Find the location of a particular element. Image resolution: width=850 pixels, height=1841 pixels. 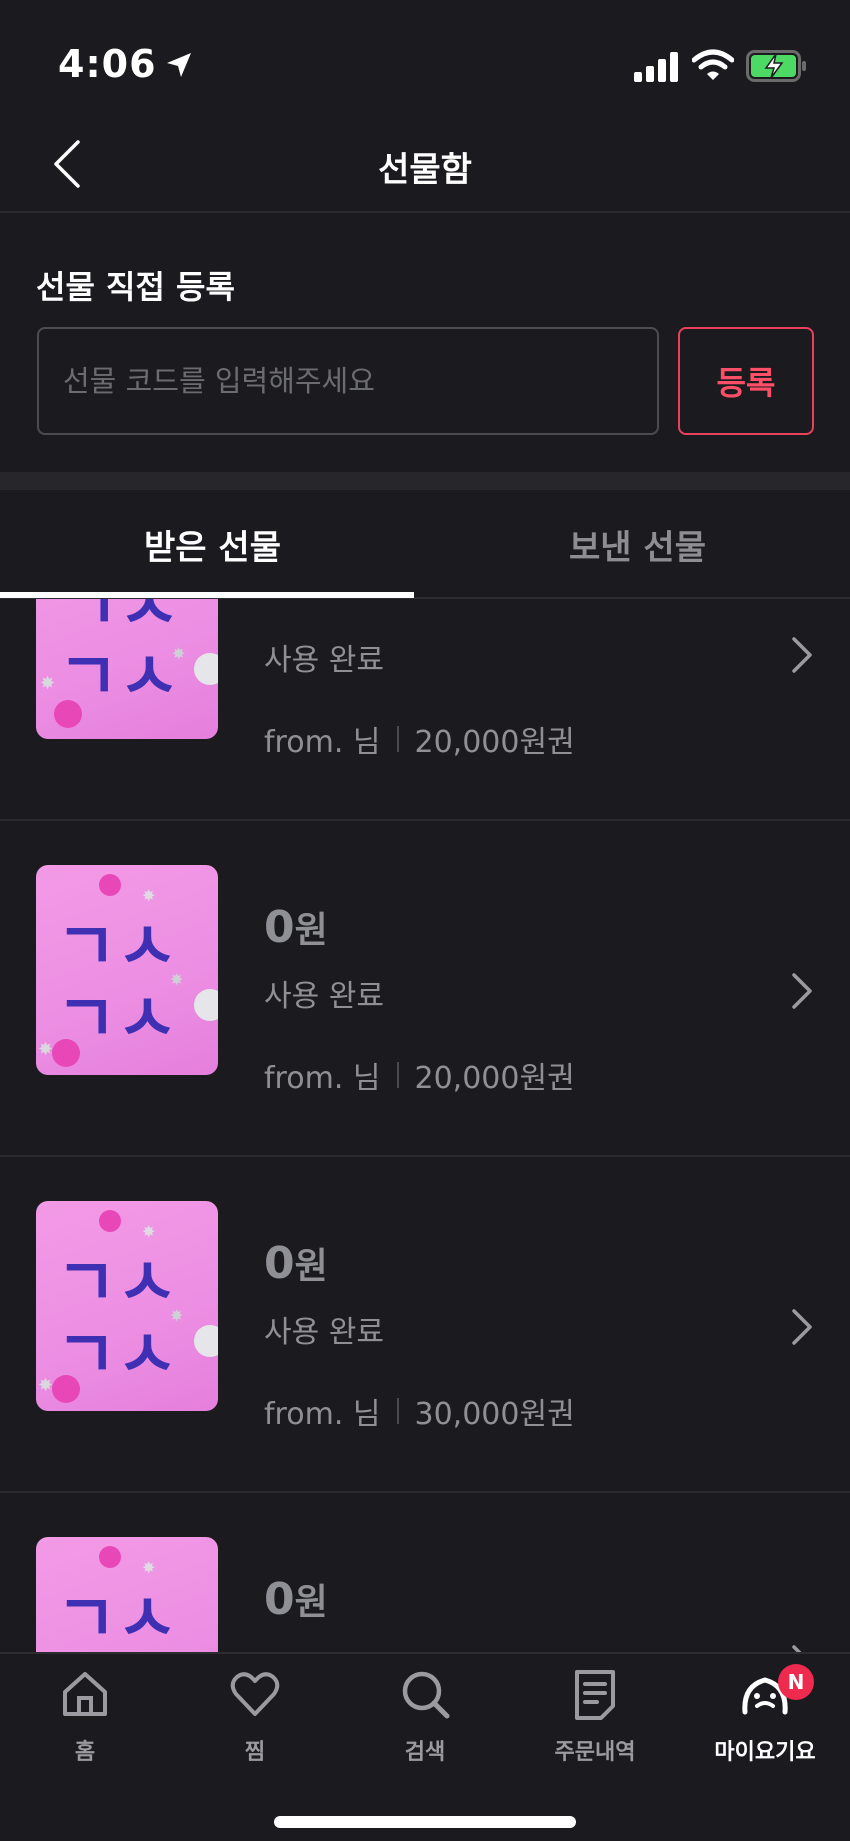

nav-label: 홈 is located at coordinates (85, 1752).